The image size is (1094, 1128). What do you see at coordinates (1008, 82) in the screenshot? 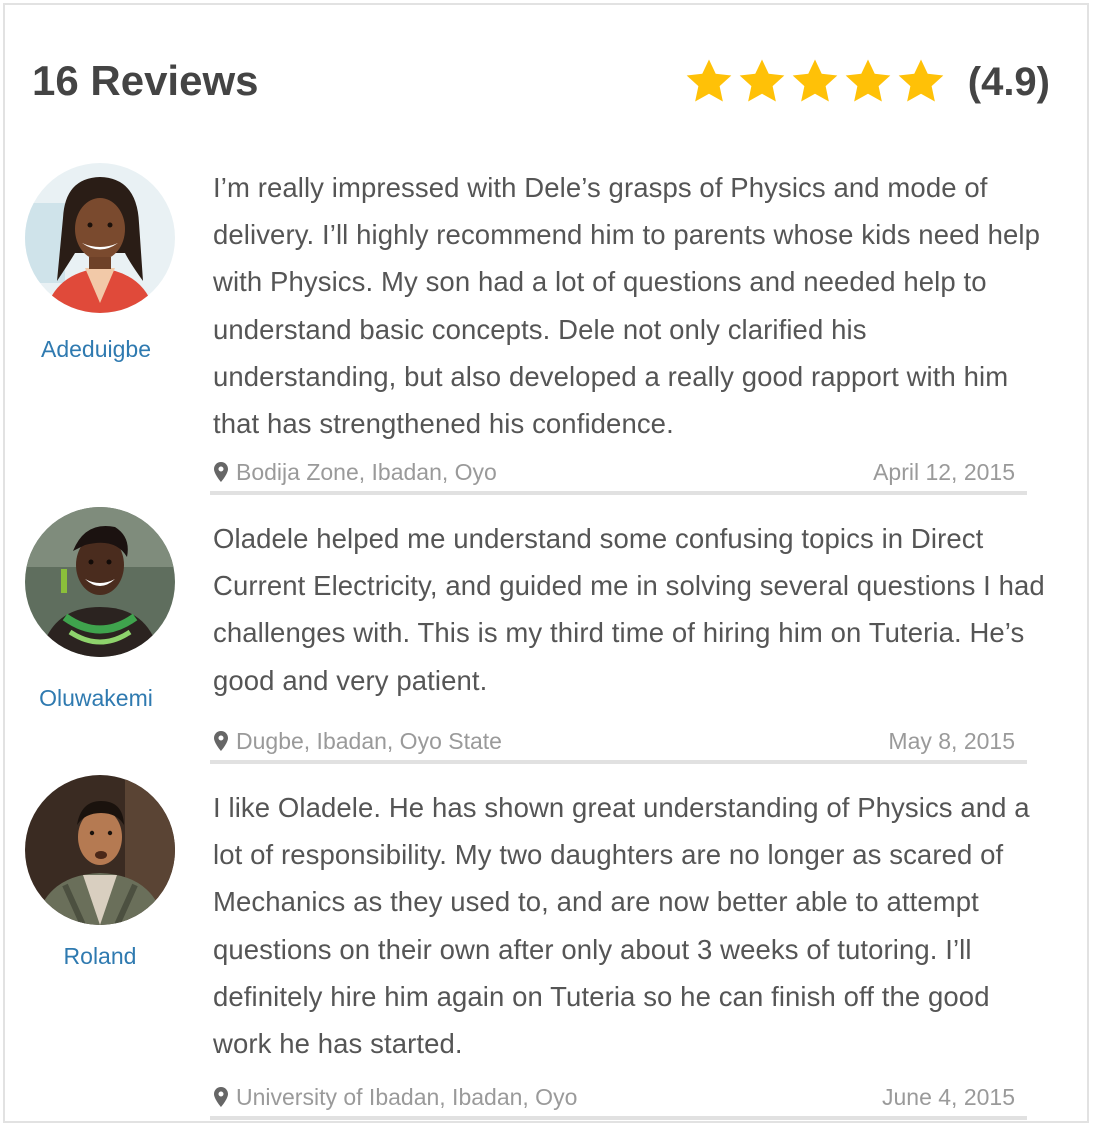
I see `rating-value: (4.9)` at bounding box center [1008, 82].